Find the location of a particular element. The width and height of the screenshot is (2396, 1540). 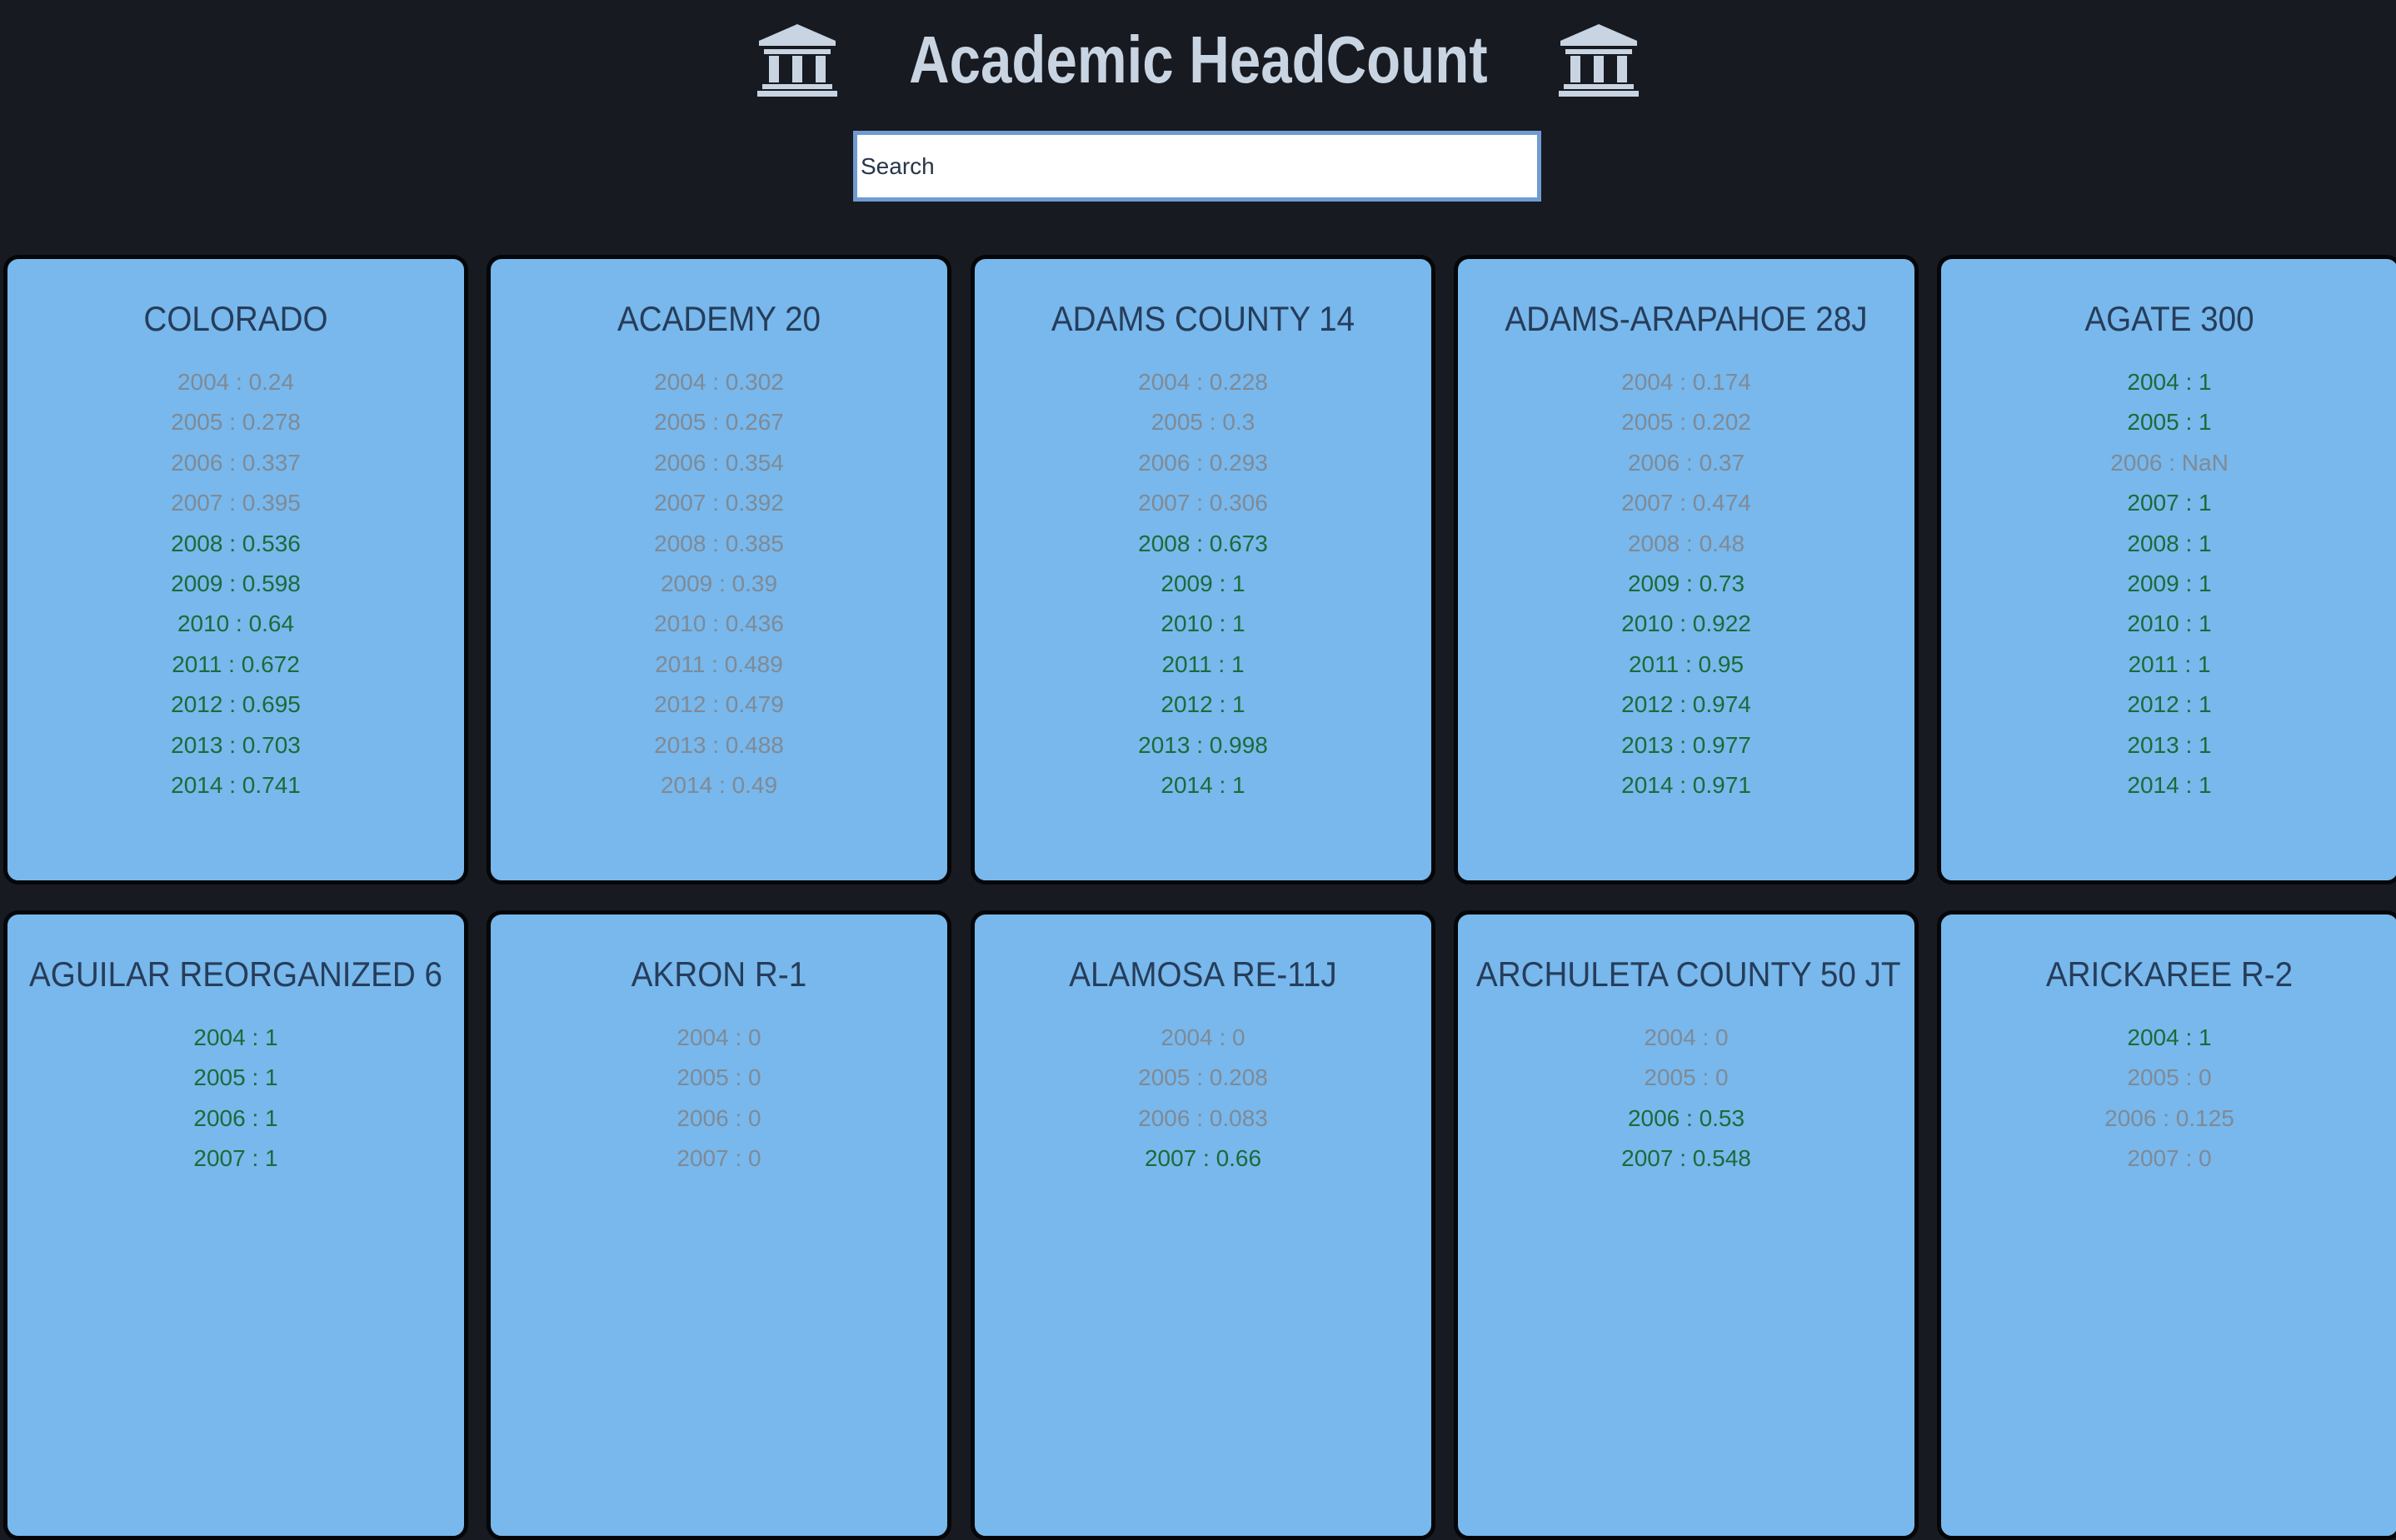

year-value-item: 2009 : 0.73 is located at coordinates (1686, 583).